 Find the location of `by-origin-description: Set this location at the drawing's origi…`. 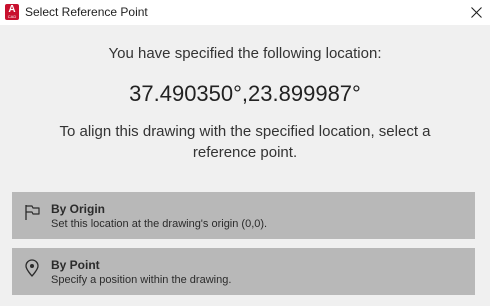

by-origin-description: Set this location at the drawing's origi… is located at coordinates (159, 224).